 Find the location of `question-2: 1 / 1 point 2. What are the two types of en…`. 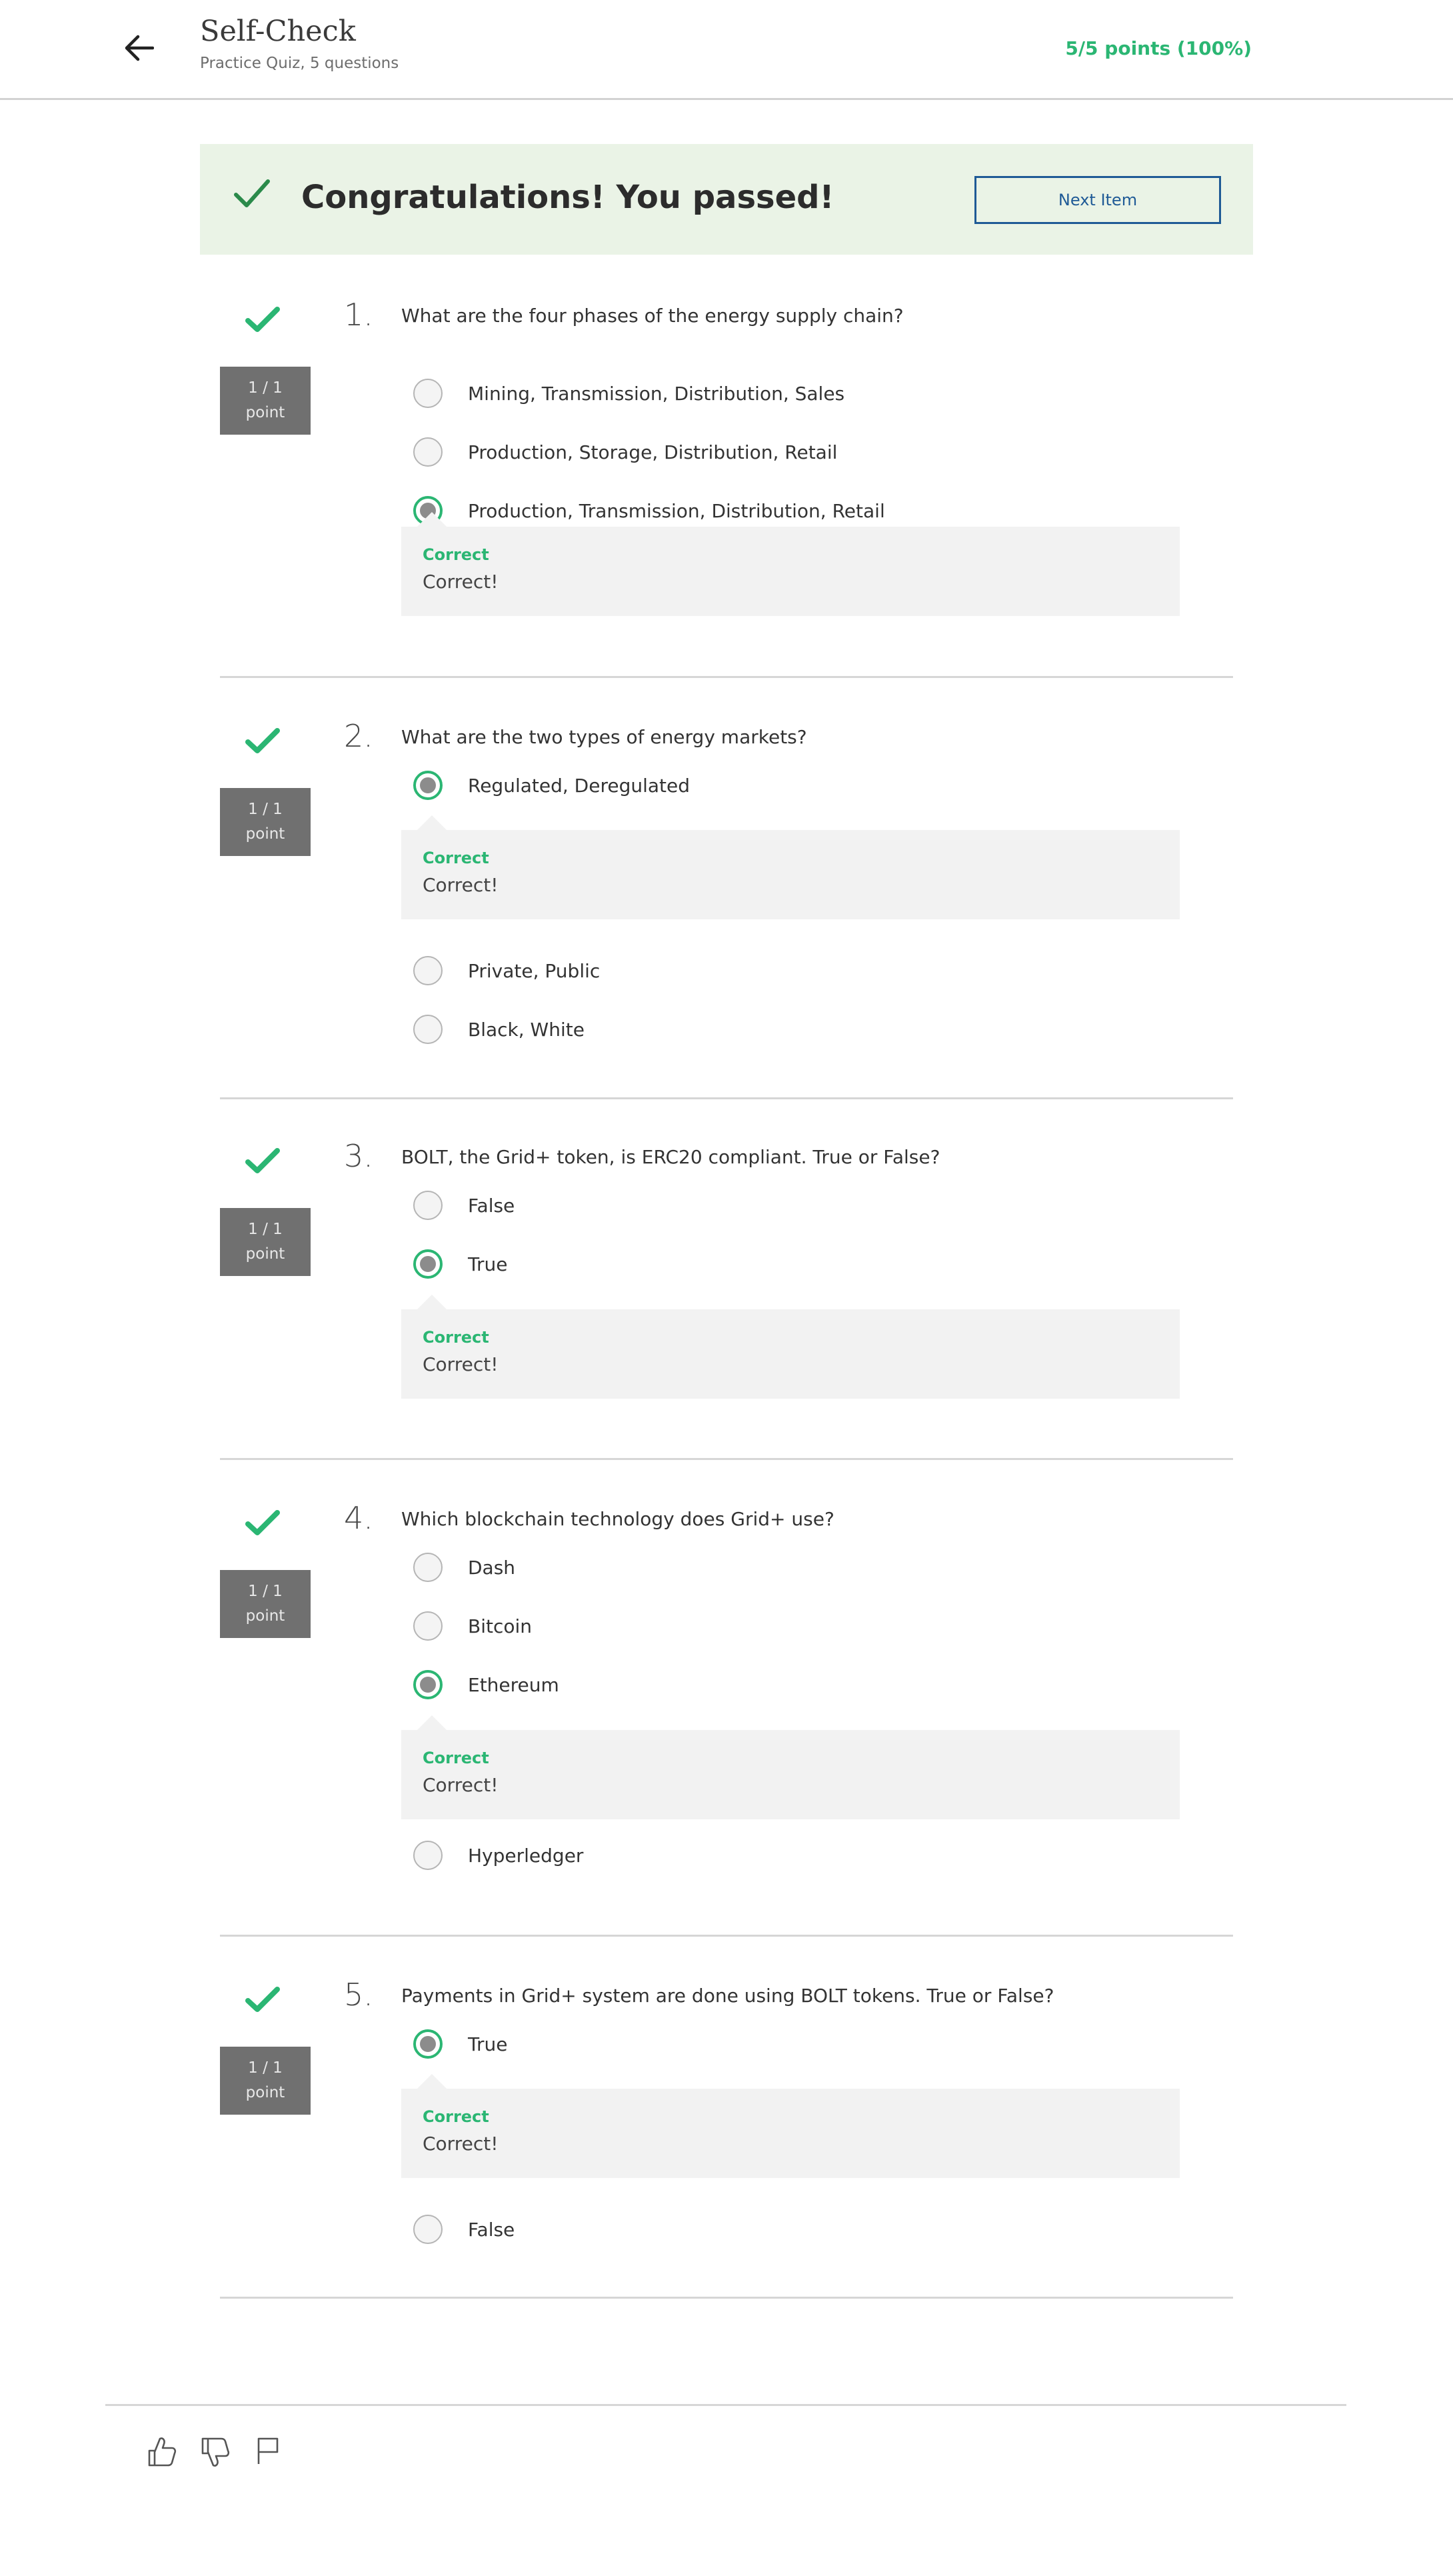

question-2: 1 / 1 point 2. What are the two types of en… is located at coordinates (726, 908).